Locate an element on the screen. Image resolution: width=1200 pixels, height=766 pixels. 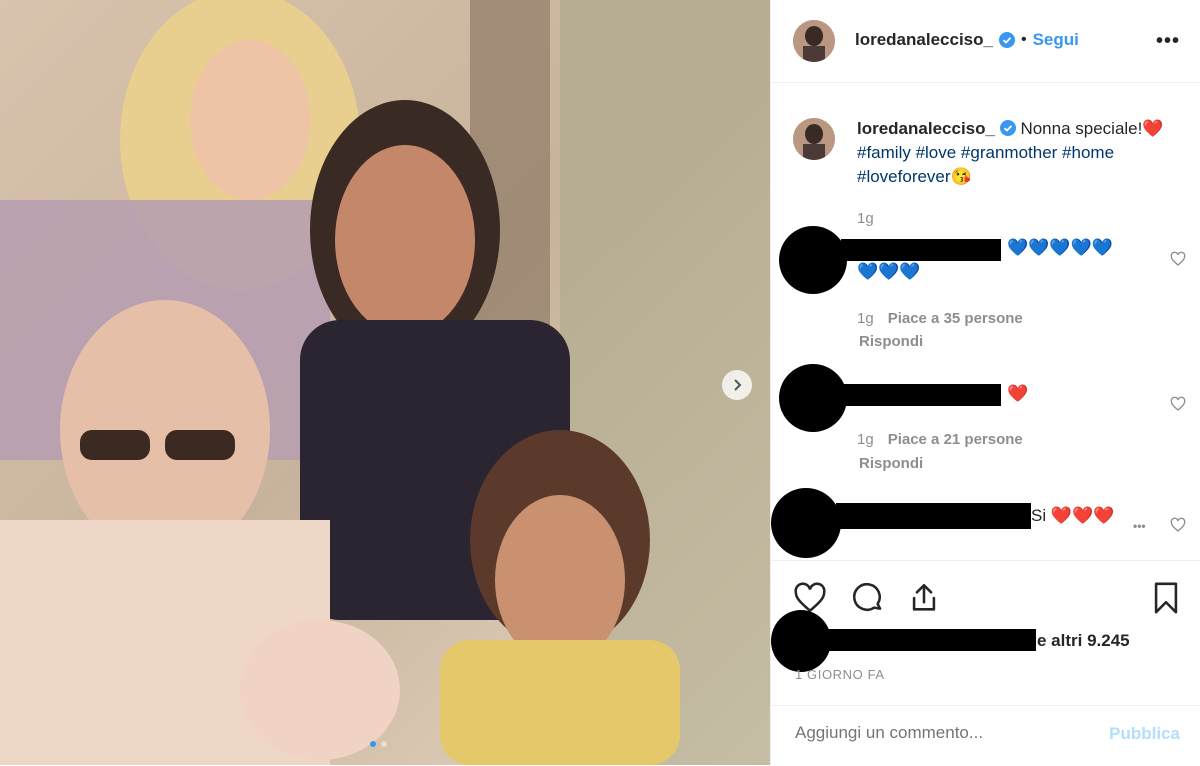
comment-meta: 1g Piace a 35 persone is located at coordinates (940, 318).